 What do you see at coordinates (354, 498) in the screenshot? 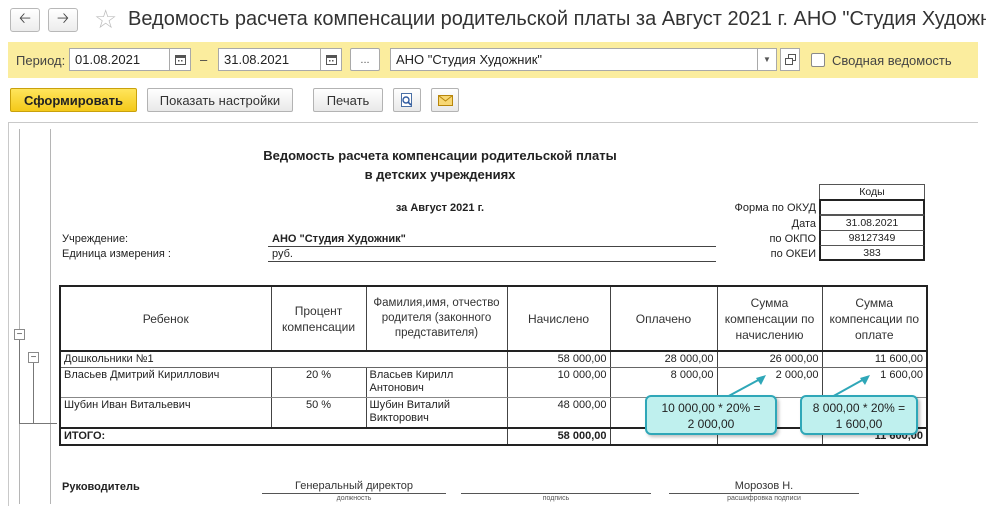
I see `position-caption: должность` at bounding box center [354, 498].